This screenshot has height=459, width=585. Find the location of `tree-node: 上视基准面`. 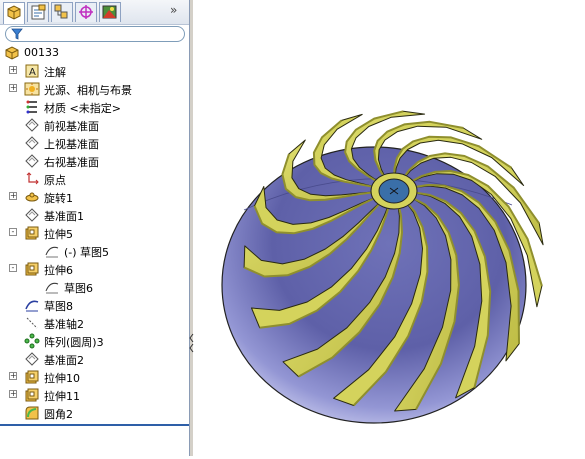

tree-node: 上视基准面 is located at coordinates (94, 143).